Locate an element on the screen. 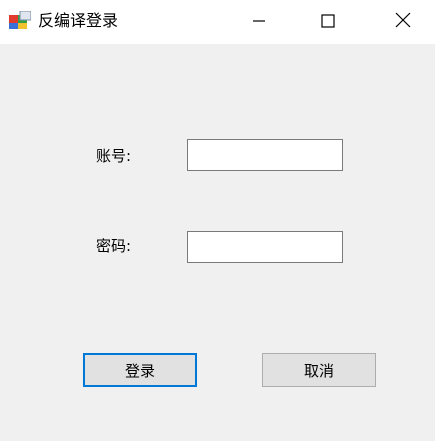 This screenshot has width=435, height=441. minimize-button is located at coordinates (259, 22).